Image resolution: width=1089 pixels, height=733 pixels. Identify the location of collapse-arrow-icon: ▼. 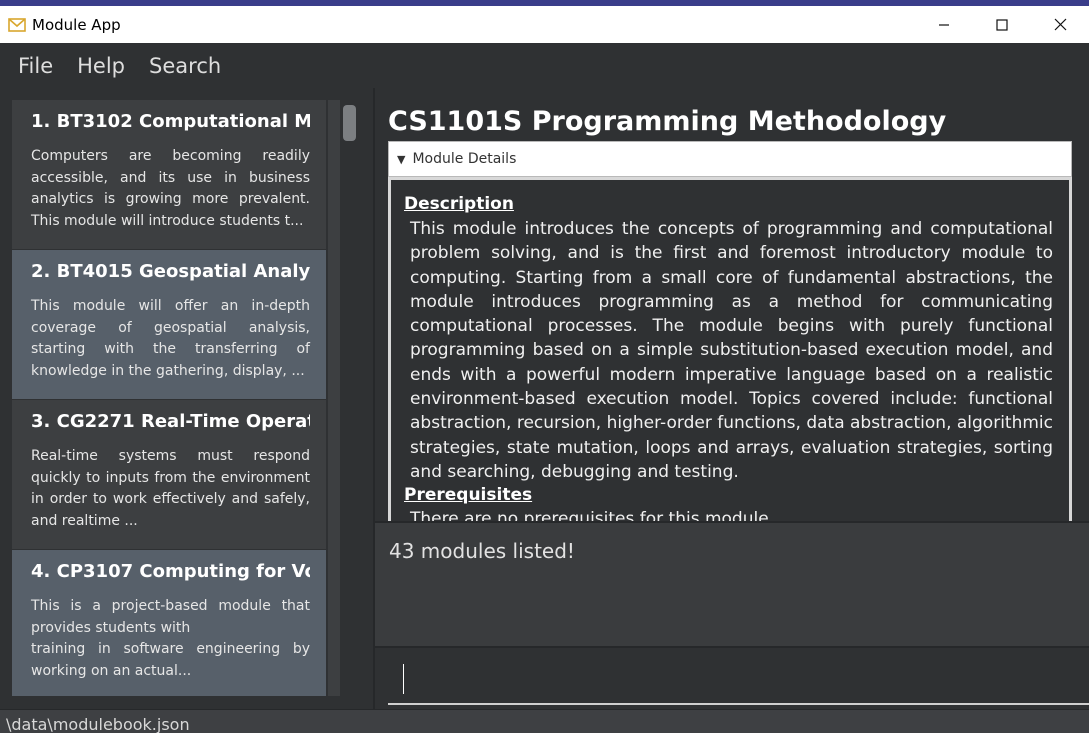
(401, 159).